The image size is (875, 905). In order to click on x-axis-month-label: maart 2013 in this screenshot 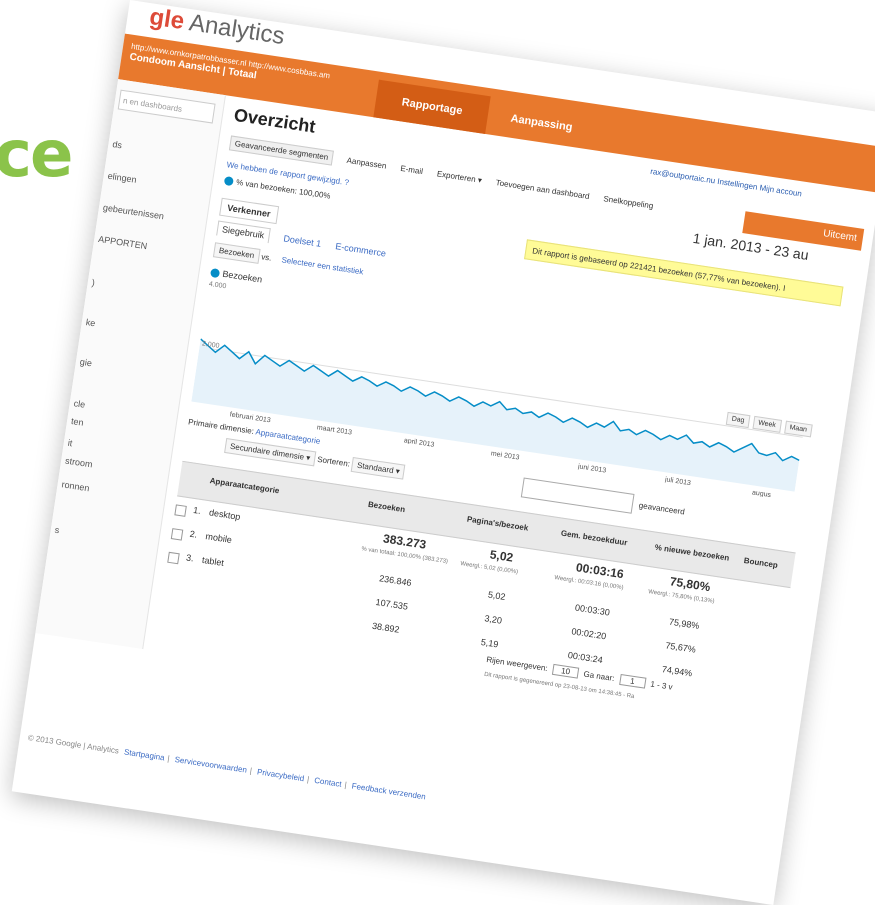, I will do `click(334, 430)`.